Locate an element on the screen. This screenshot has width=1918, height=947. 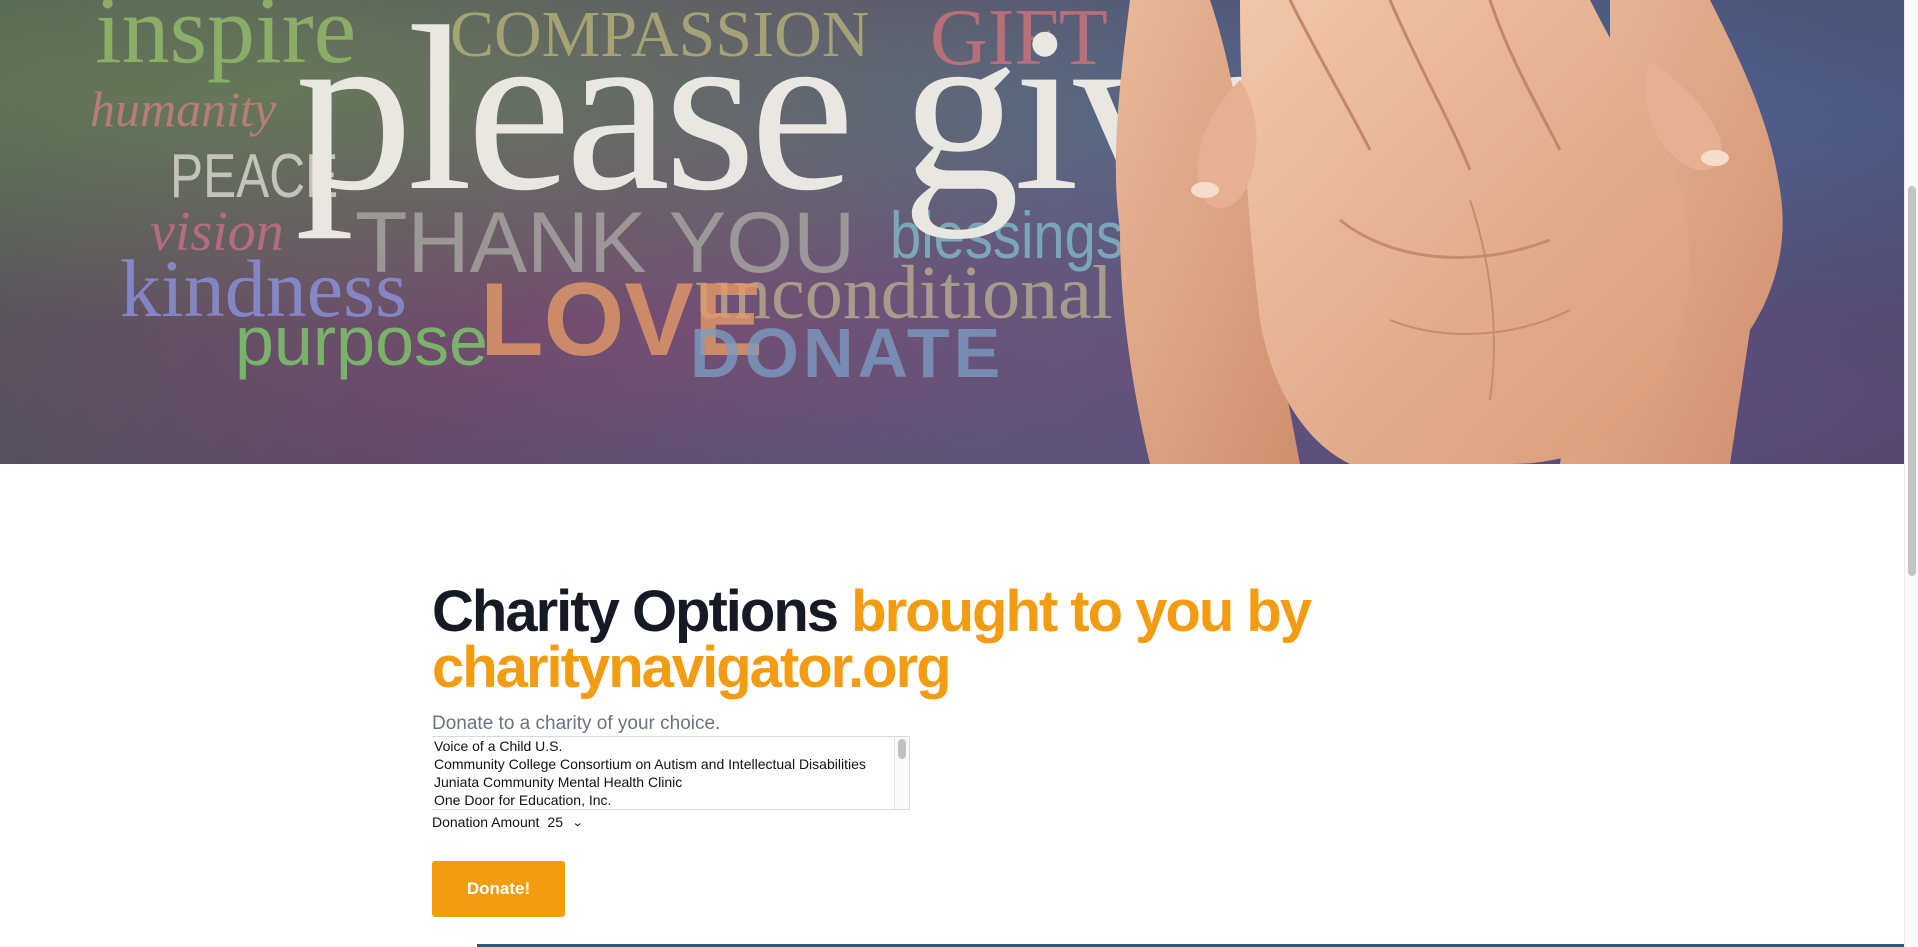
donate-button: Donate! is located at coordinates (498, 889).